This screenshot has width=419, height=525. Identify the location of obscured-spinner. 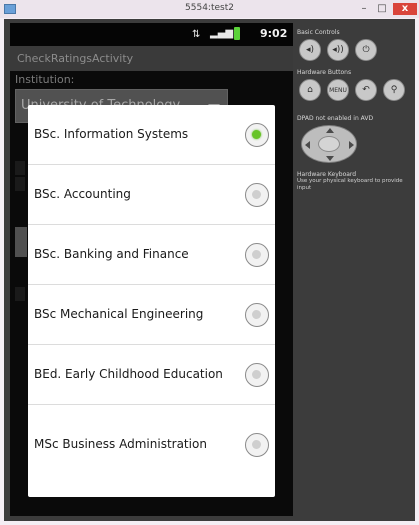
(21, 242).